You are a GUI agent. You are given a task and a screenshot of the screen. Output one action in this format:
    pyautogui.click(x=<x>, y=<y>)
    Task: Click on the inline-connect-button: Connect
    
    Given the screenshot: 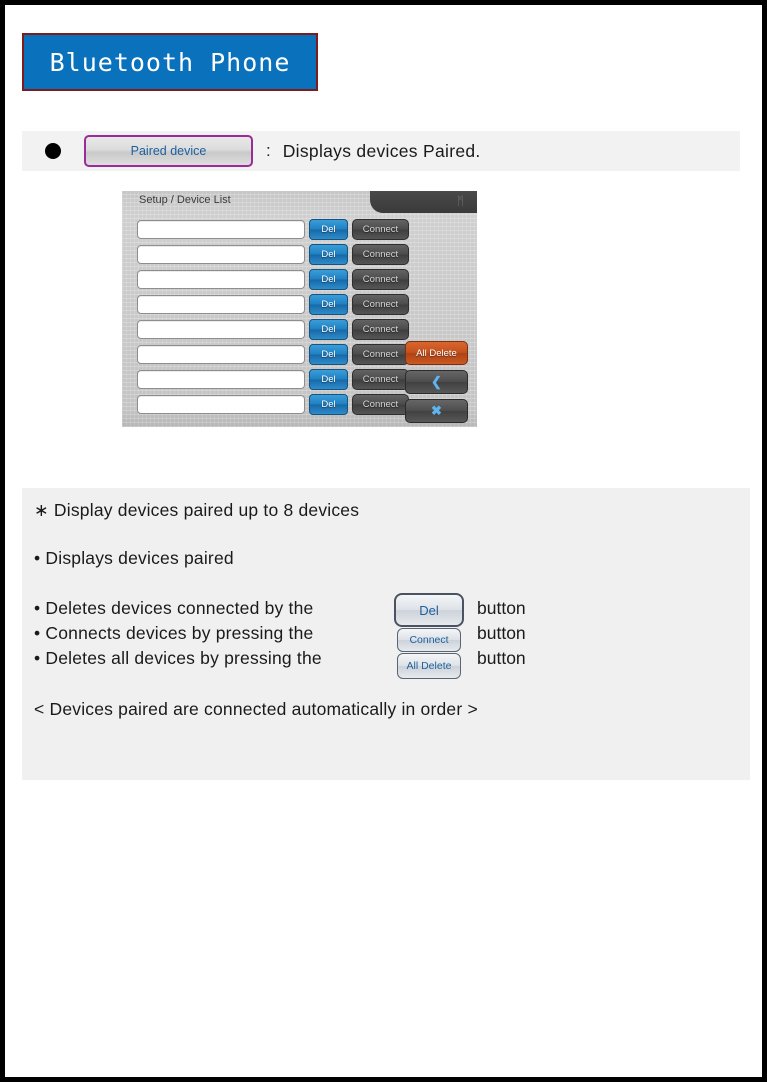 What is the action you would take?
    pyautogui.click(x=429, y=640)
    